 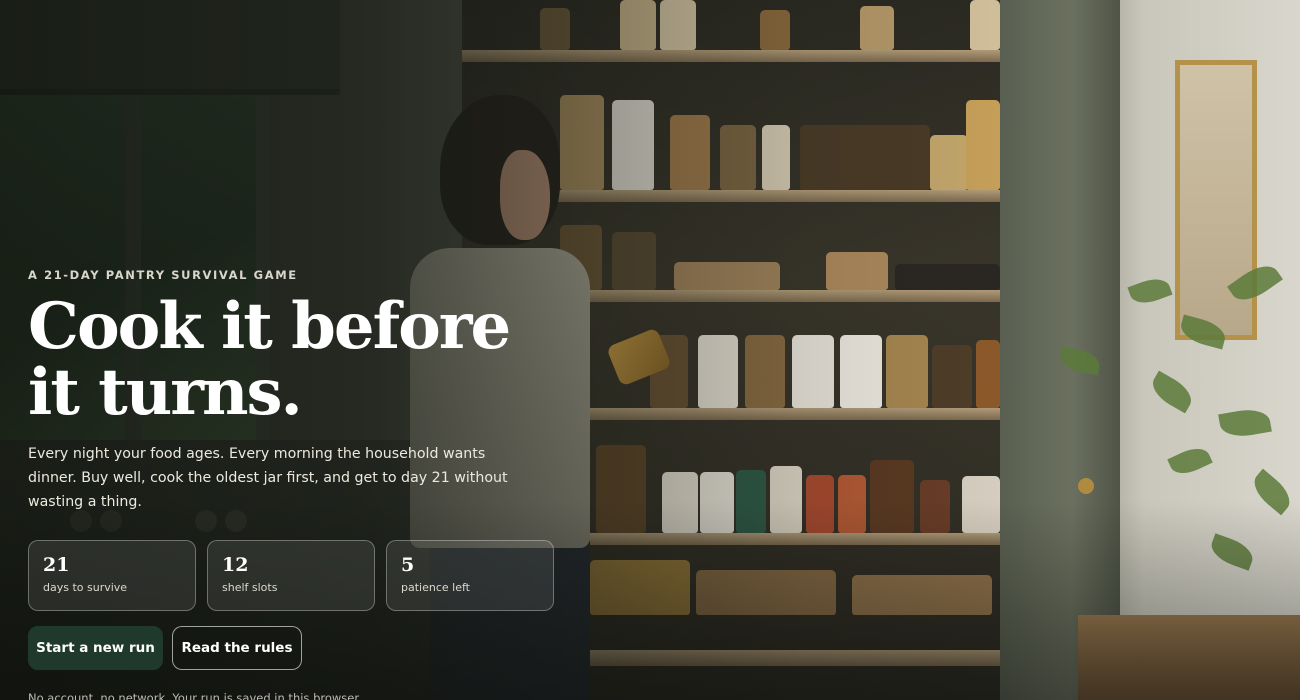 I want to click on read-rules-button: Read the rules, so click(x=237, y=648).